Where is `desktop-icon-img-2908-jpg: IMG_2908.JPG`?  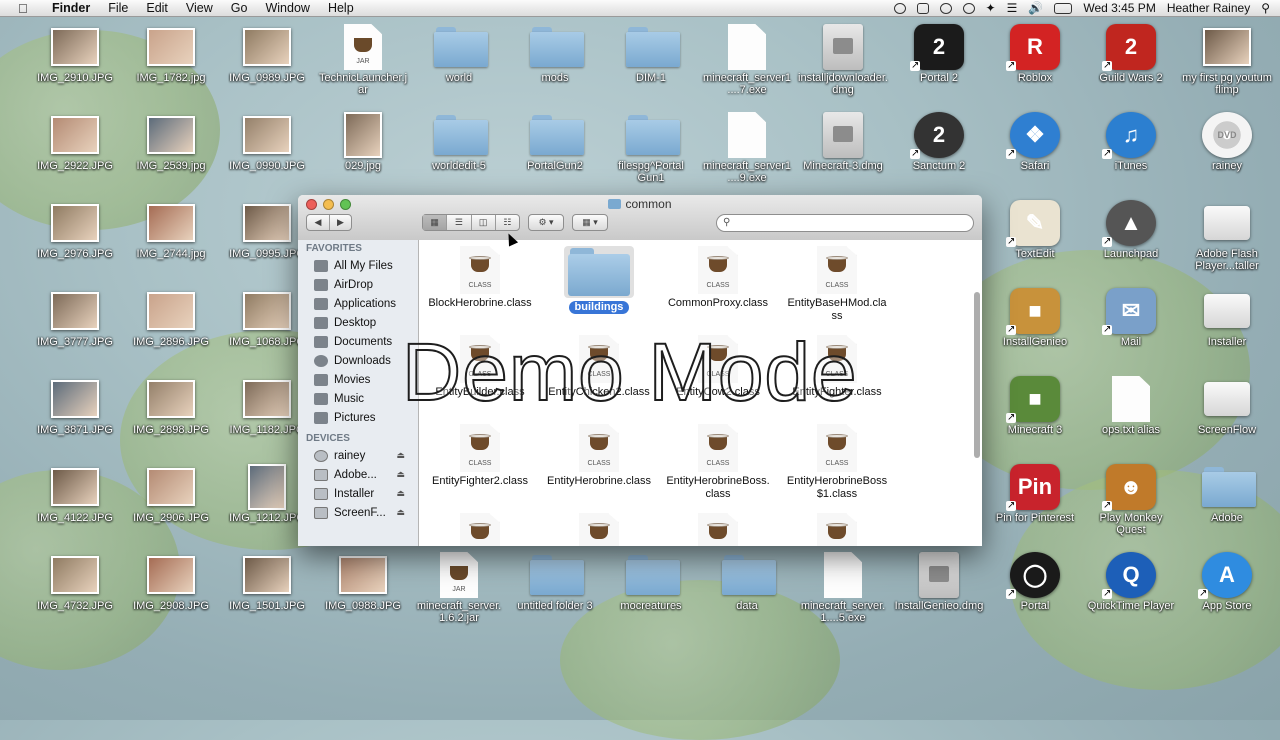
desktop-icon-img-2908-jpg: IMG_2908.JPG is located at coordinates (171, 582).